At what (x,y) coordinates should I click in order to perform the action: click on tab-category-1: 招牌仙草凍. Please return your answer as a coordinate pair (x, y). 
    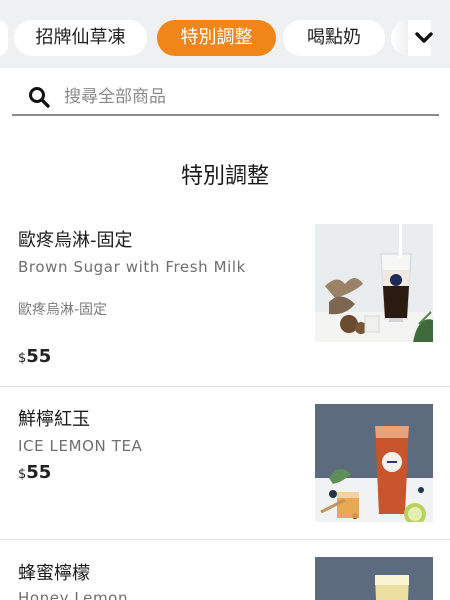
    Looking at the image, I should click on (80, 38).